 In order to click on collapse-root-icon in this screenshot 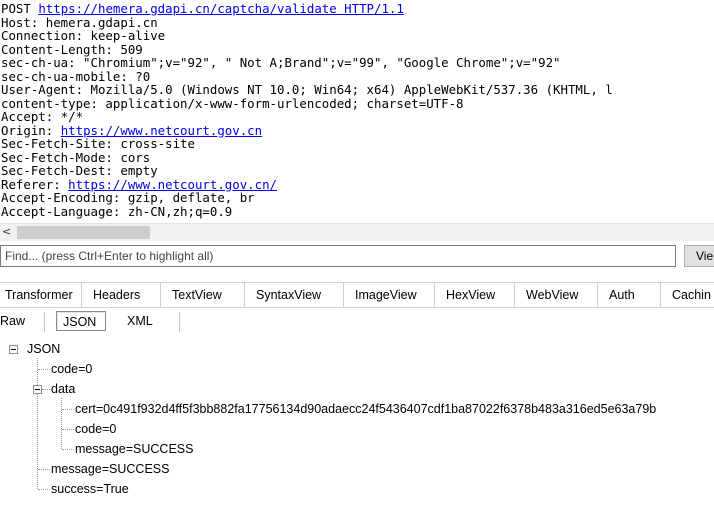, I will do `click(13, 349)`.